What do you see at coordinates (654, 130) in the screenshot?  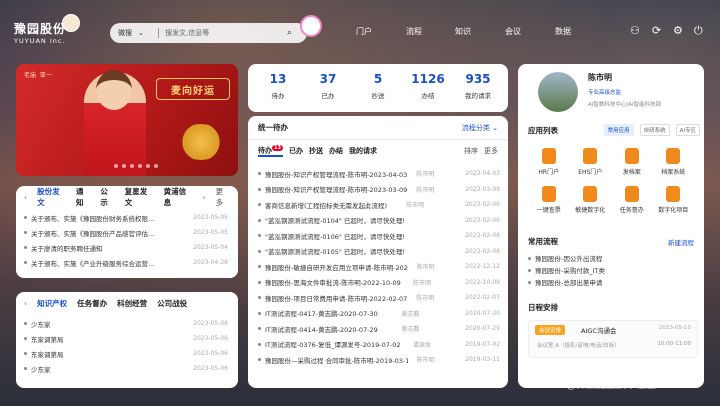 I see `tab-self-systems: 自研系统` at bounding box center [654, 130].